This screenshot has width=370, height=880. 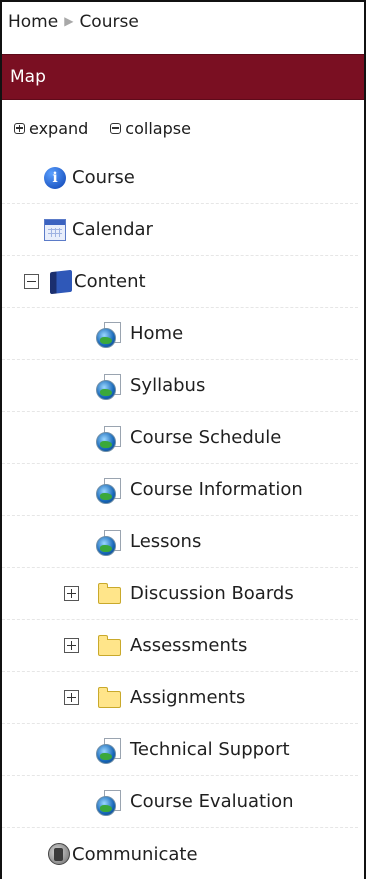 I want to click on tree-item-syllabus: Syllabus, so click(x=180, y=386).